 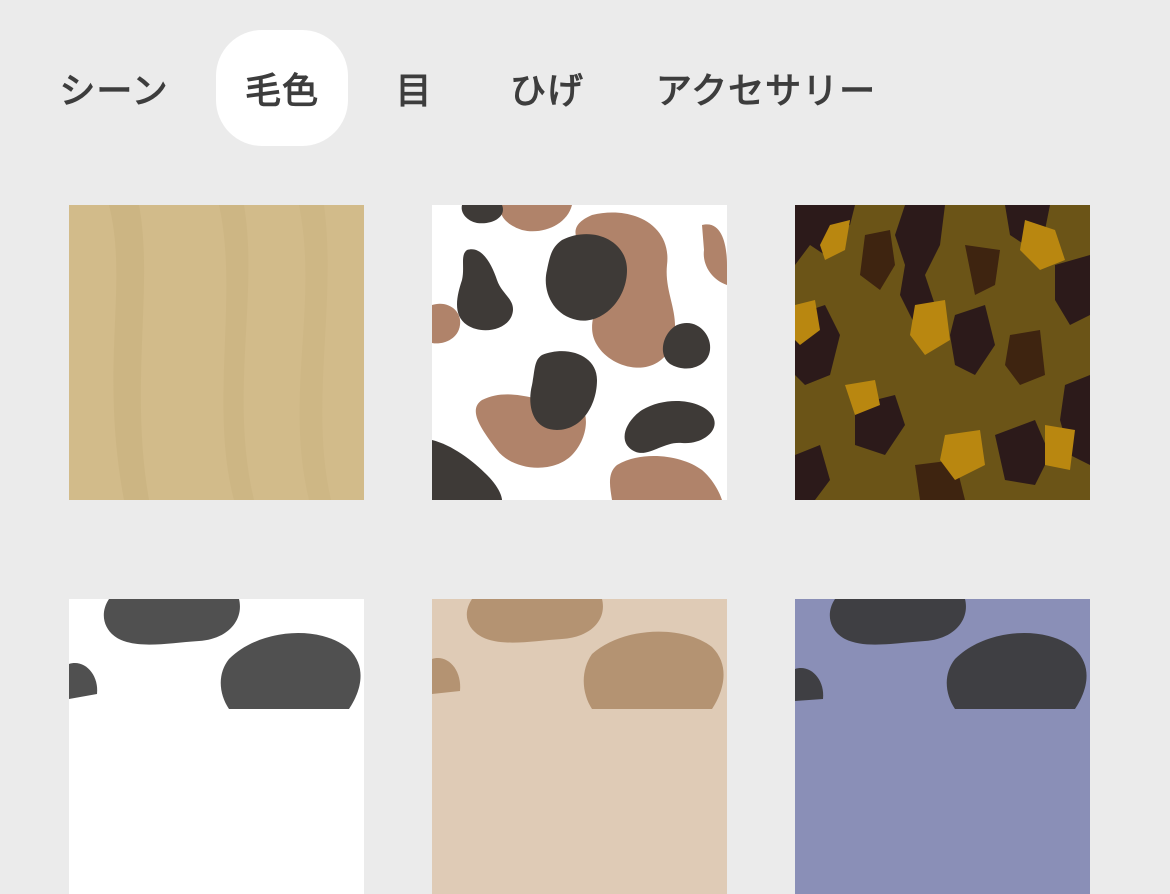 I want to click on camo-swatch, so click(x=942, y=352).